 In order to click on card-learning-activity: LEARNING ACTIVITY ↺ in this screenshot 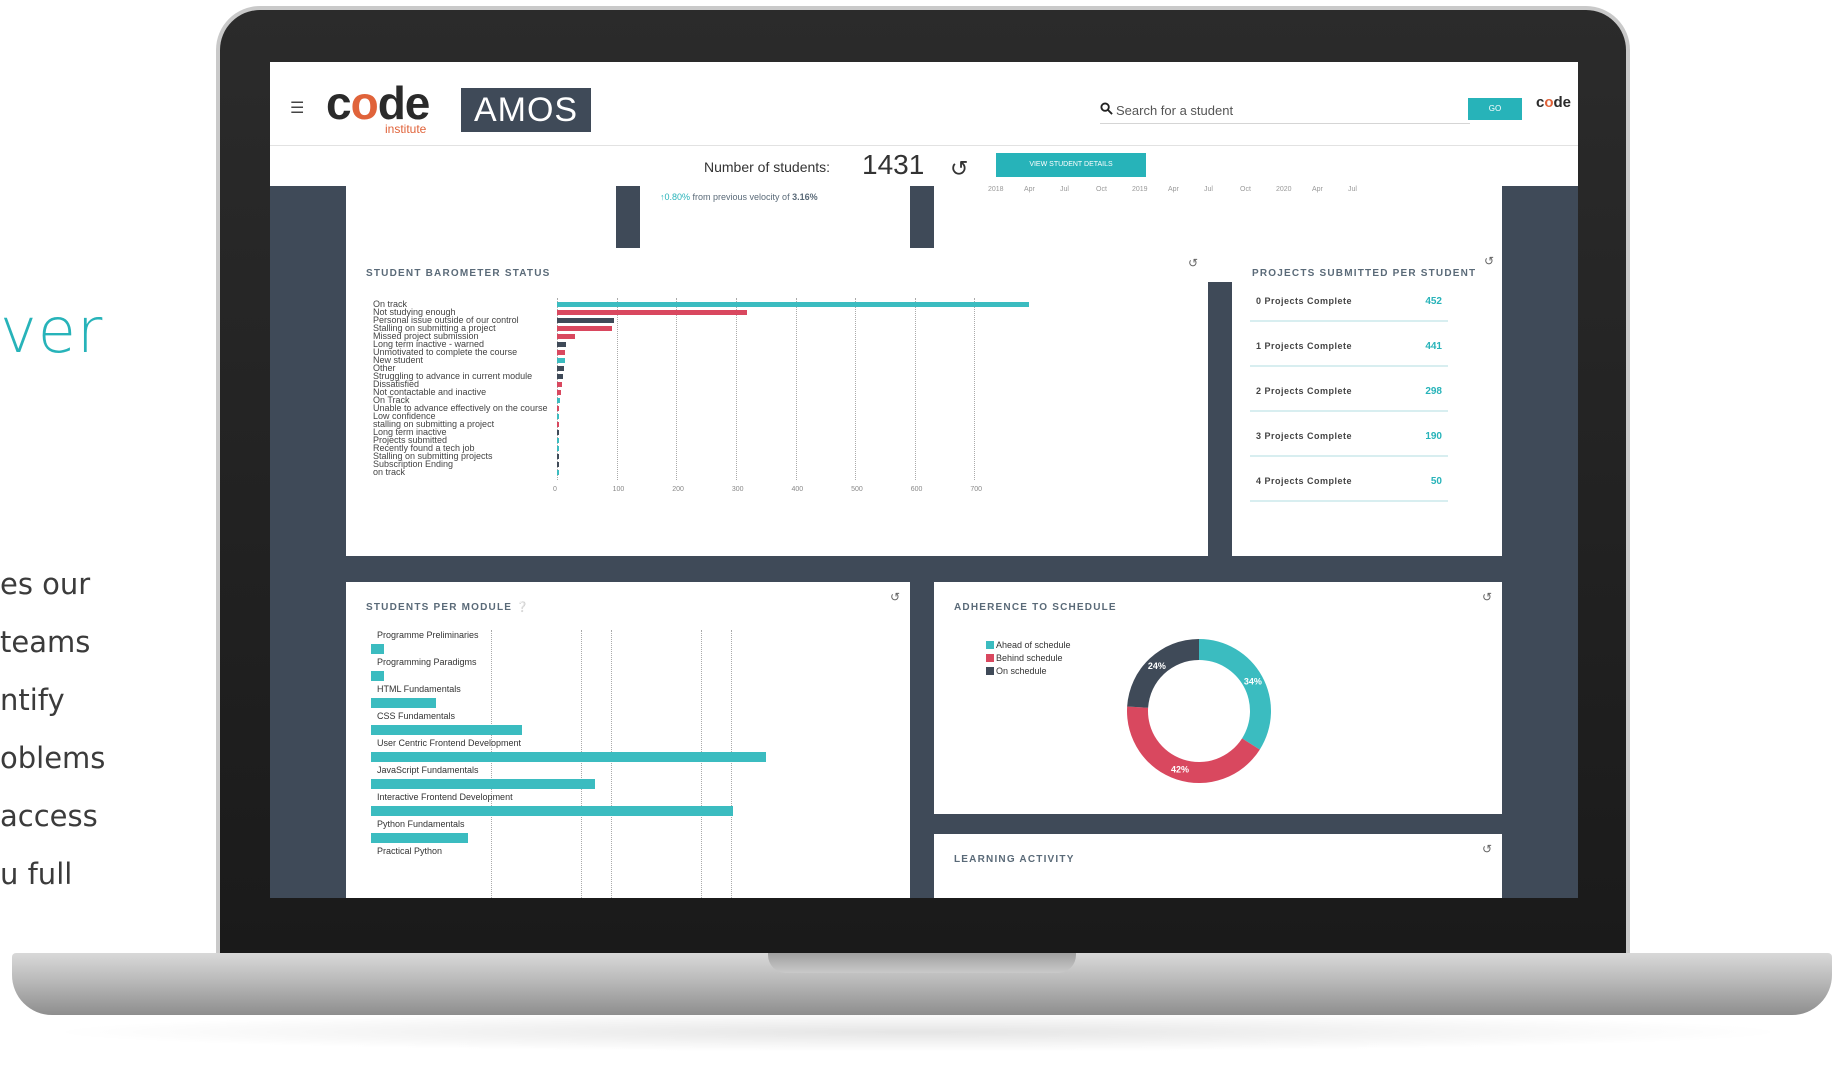, I will do `click(1218, 866)`.